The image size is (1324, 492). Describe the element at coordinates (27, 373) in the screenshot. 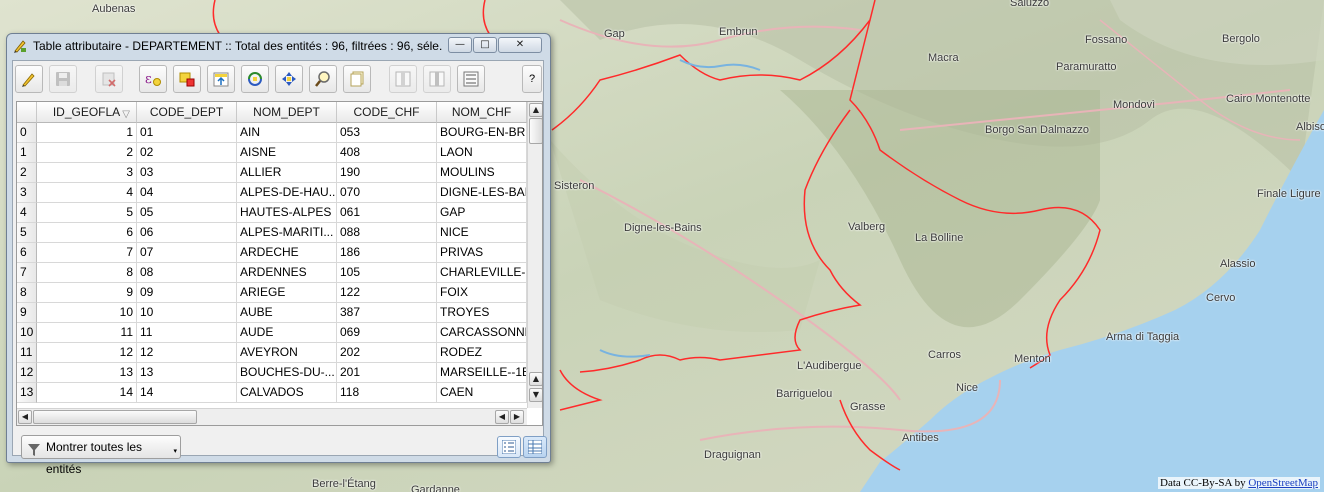

I see `row-index: 12` at that location.